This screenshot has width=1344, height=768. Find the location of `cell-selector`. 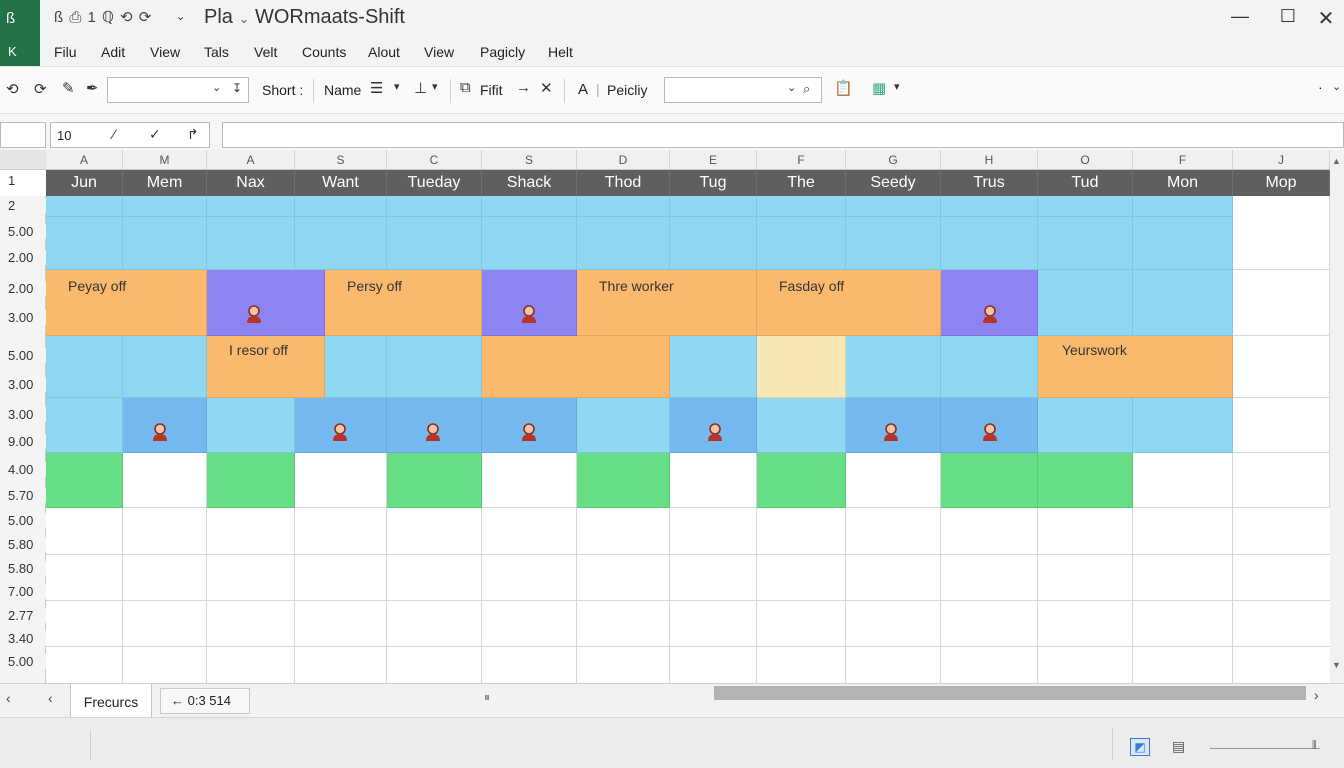

cell-selector is located at coordinates (23, 135).